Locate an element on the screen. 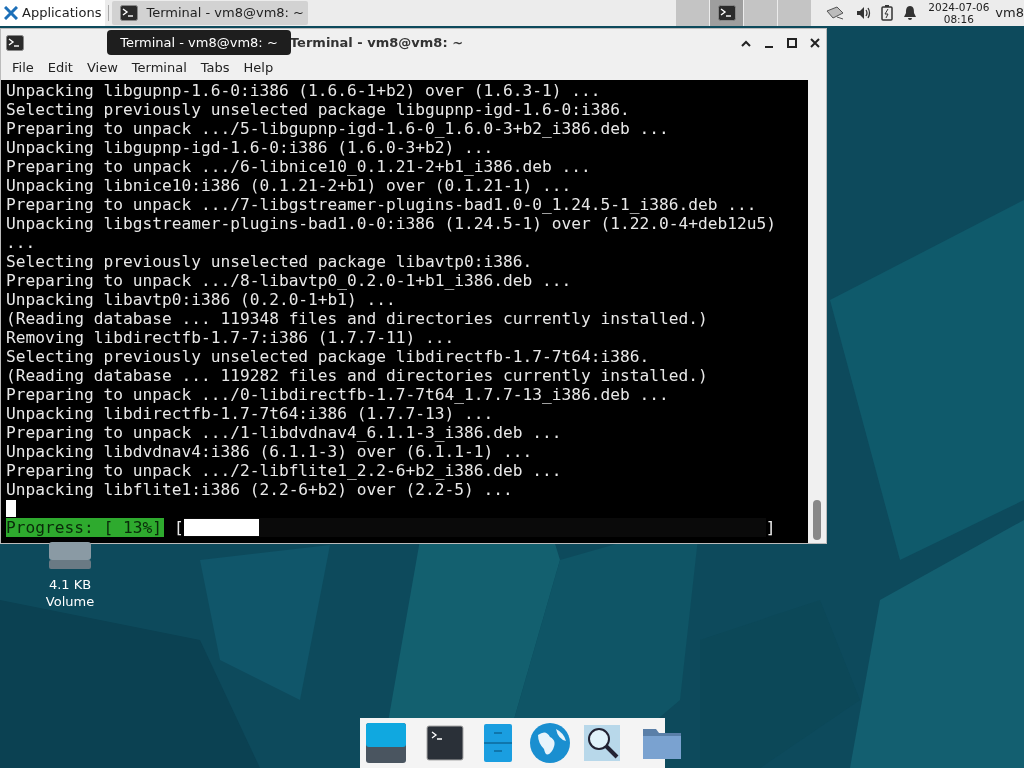 This screenshot has width=1024, height=768. menu-item: Edit is located at coordinates (60, 68).